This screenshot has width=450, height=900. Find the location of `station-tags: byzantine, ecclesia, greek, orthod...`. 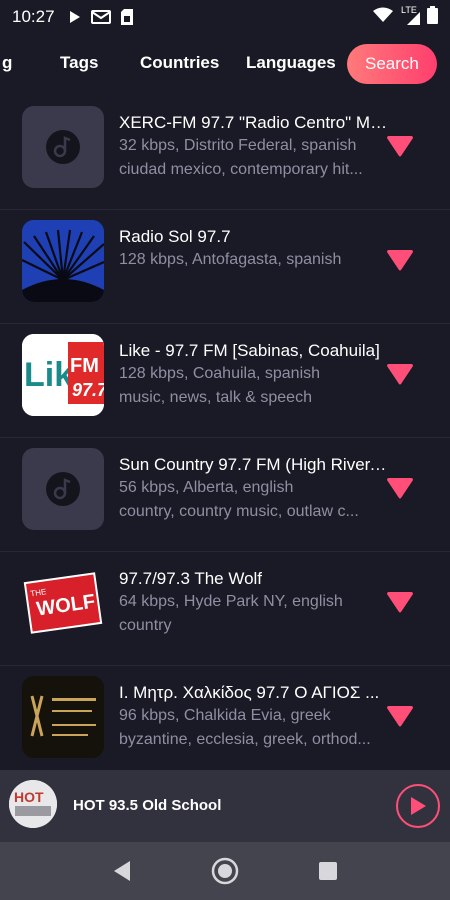

station-tags: byzantine, ecclesia, greek, orthod... is located at coordinates (245, 739).